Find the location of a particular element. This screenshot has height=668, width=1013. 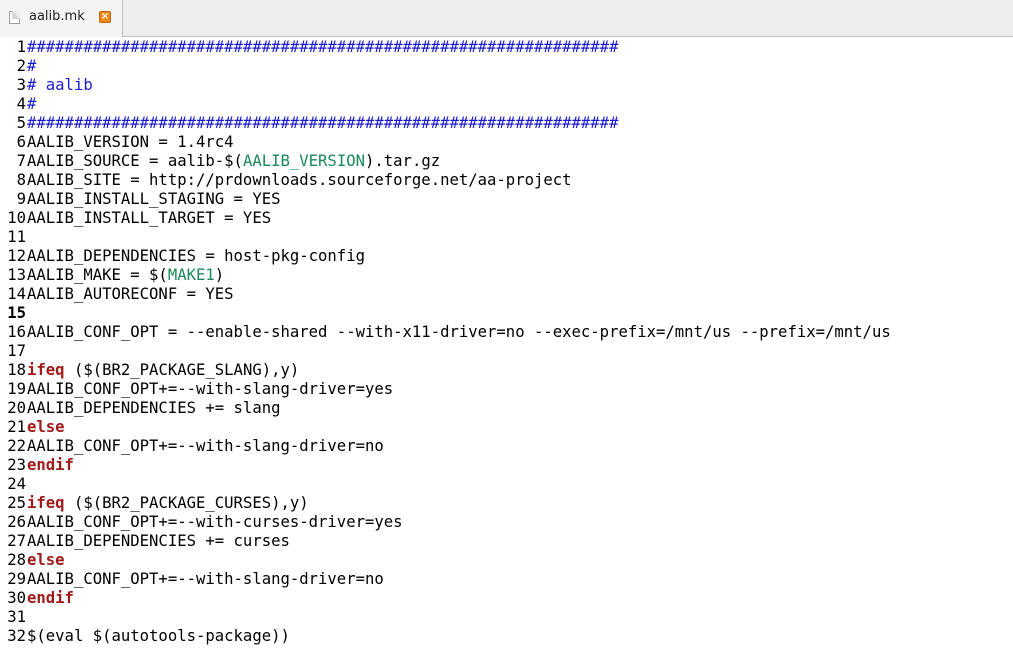

line-number: 24 is located at coordinates (16, 484).